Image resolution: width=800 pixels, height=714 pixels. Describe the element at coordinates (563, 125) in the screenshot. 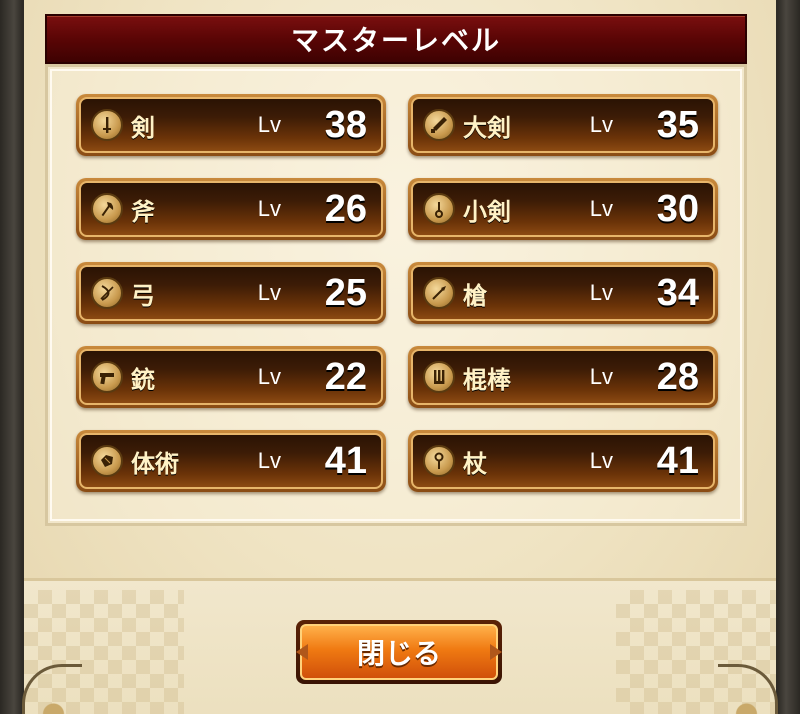

I see `weapon-badge-greatsword: 大剣 Lv 35` at that location.